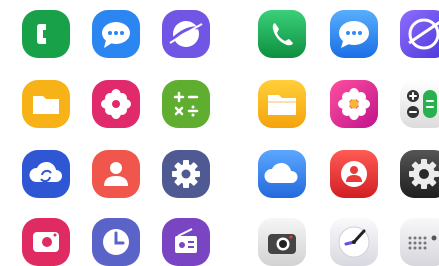 This screenshot has height=266, width=439. I want to click on radio-icon, so click(186, 242).